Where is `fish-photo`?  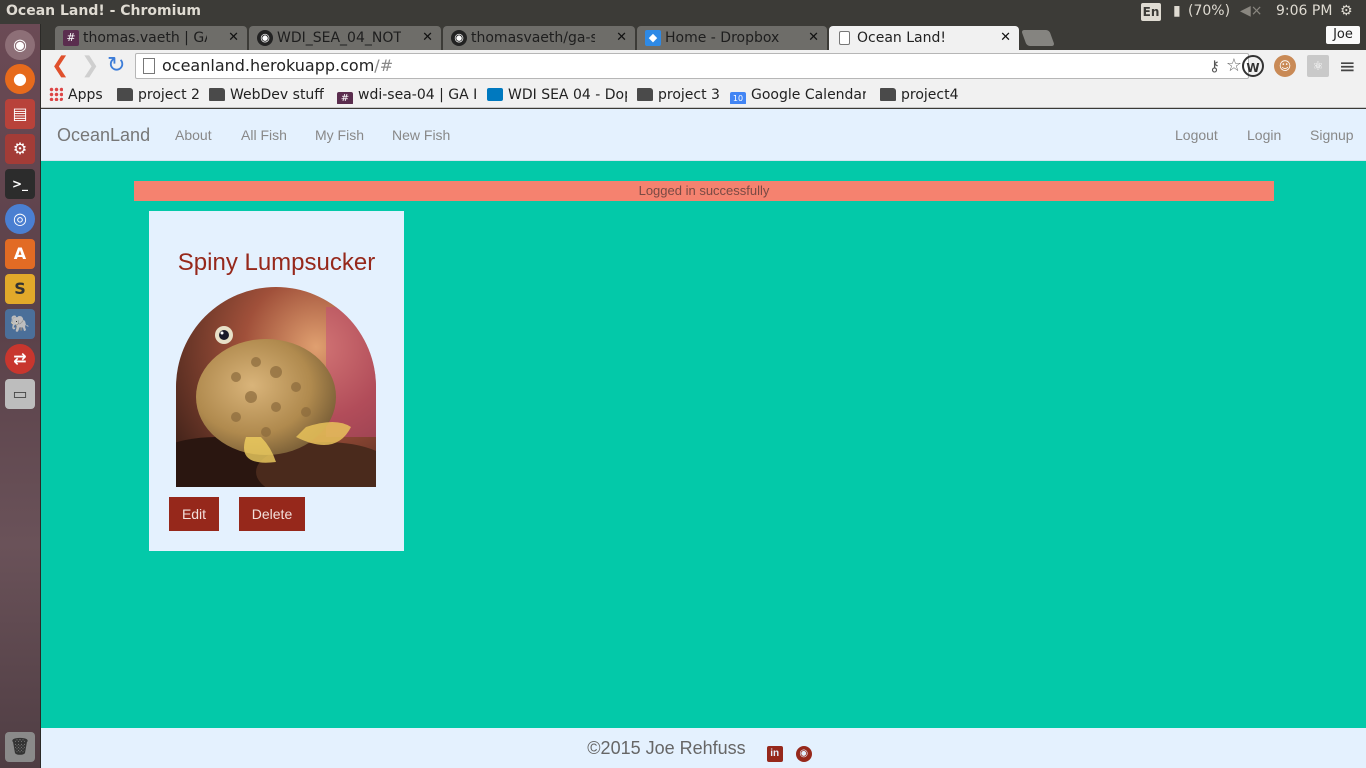
fish-photo is located at coordinates (276, 387).